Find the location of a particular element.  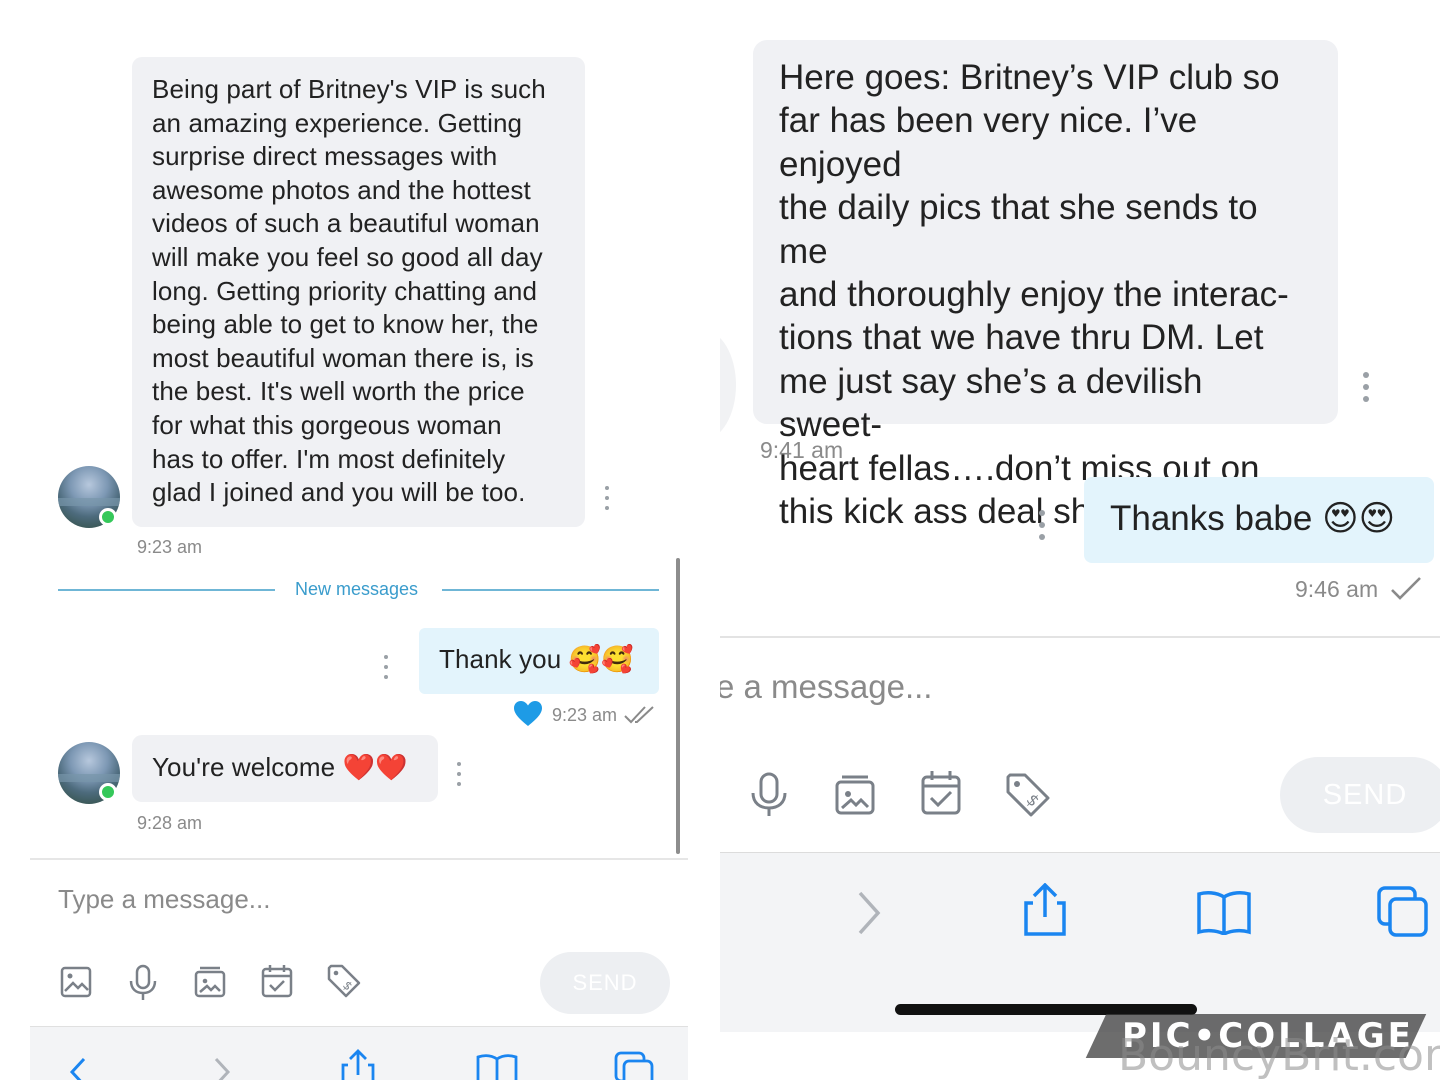

message-text: You're welcome ❤️❤️ is located at coordinates (280, 767).